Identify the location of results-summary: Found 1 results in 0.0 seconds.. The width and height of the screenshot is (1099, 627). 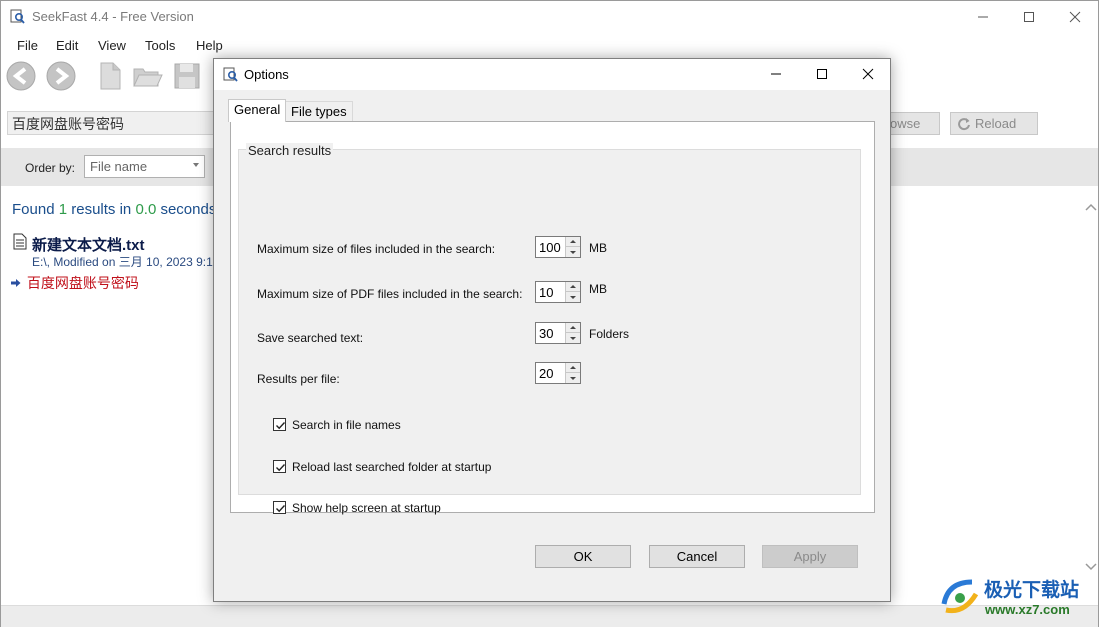
(116, 209).